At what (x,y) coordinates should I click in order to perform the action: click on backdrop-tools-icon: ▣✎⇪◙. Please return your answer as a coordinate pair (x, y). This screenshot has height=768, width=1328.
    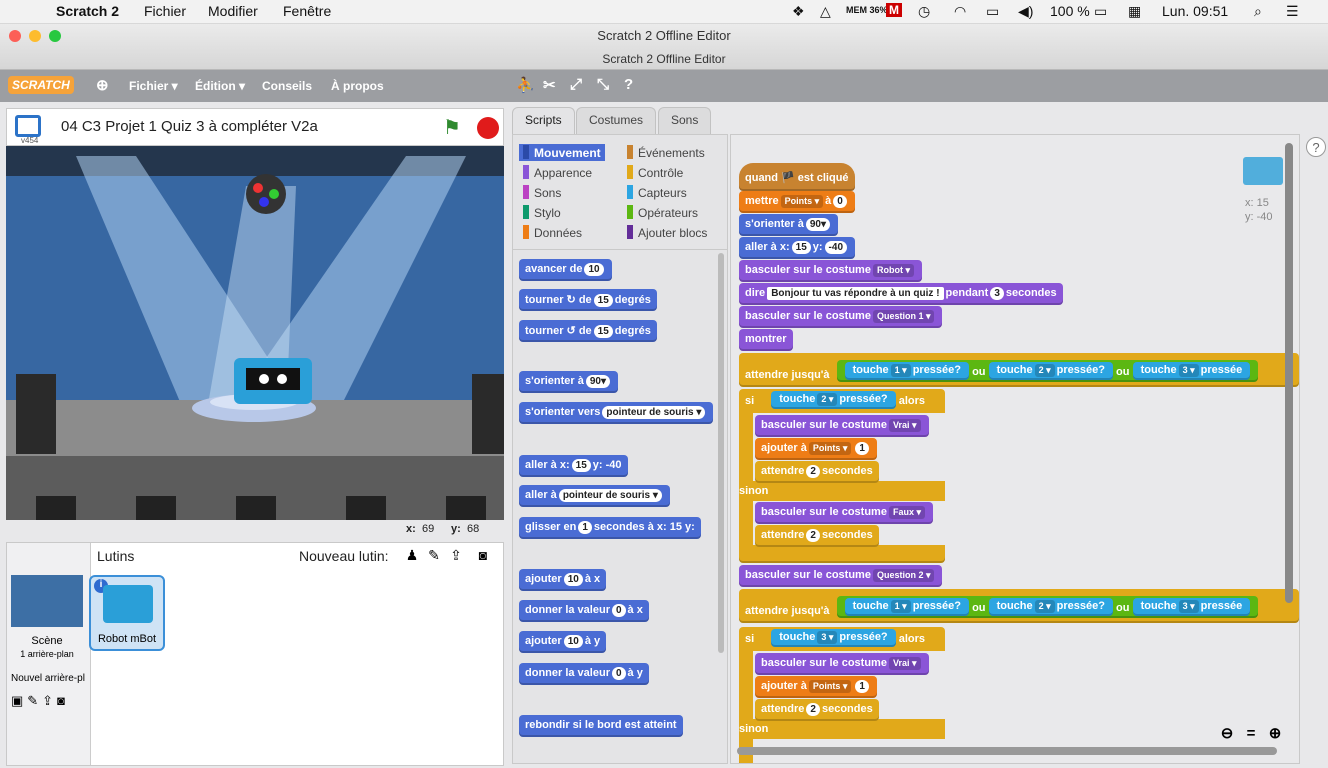
    Looking at the image, I should click on (40, 701).